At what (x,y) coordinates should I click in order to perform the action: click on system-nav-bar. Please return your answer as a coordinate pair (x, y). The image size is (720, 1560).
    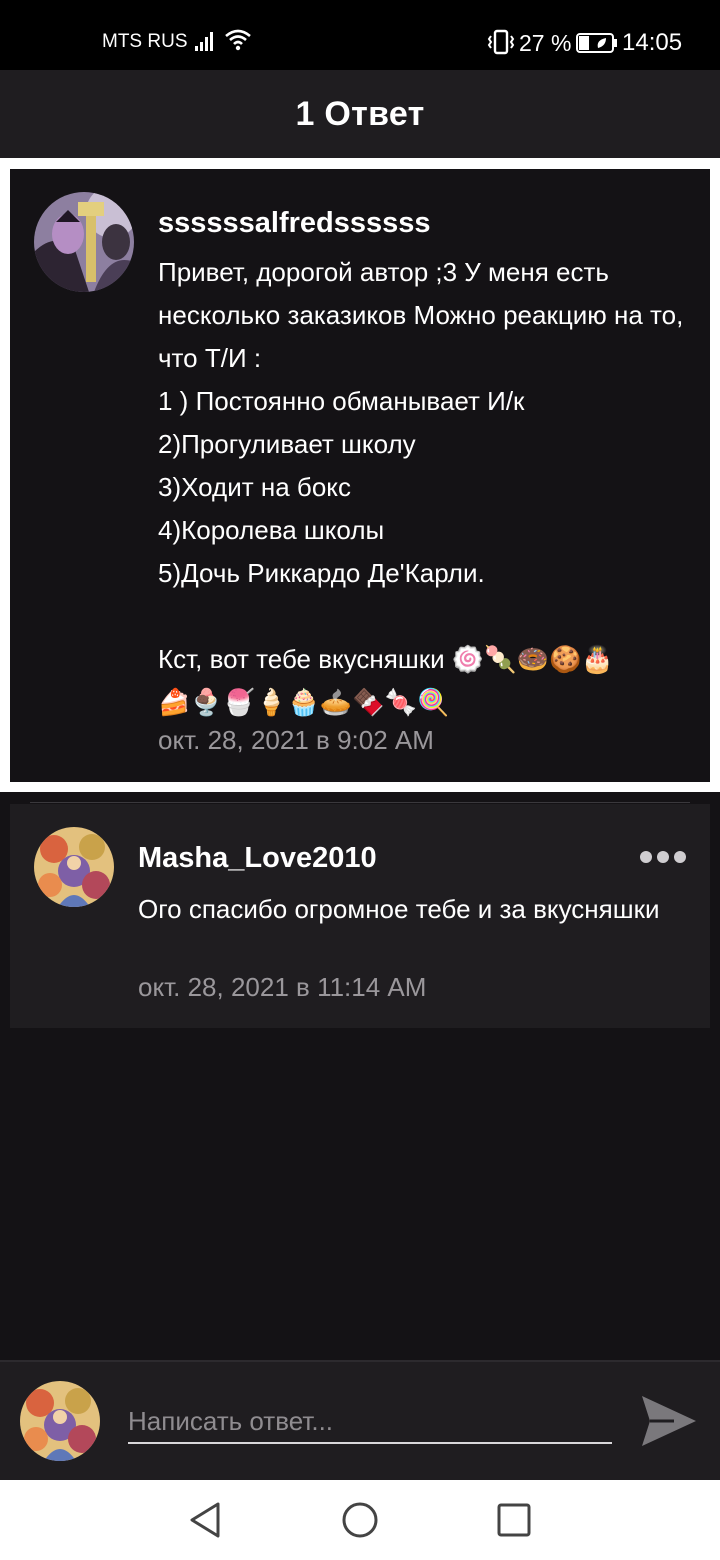
    Looking at the image, I should click on (360, 1520).